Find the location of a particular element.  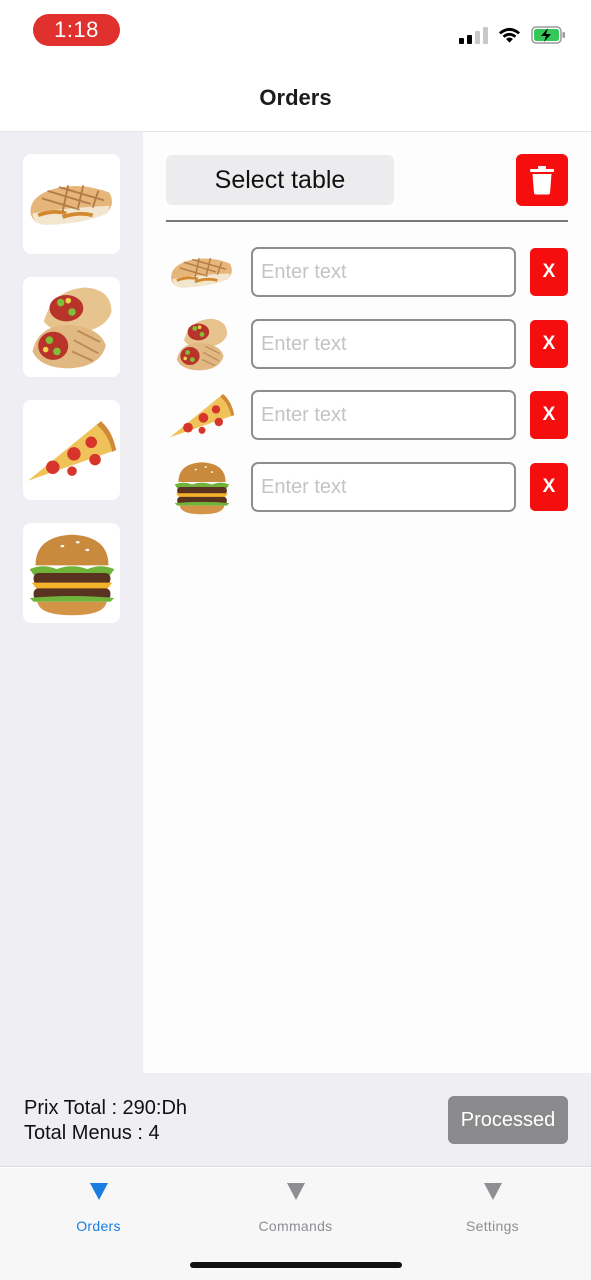

home-indicator is located at coordinates (296, 1265).